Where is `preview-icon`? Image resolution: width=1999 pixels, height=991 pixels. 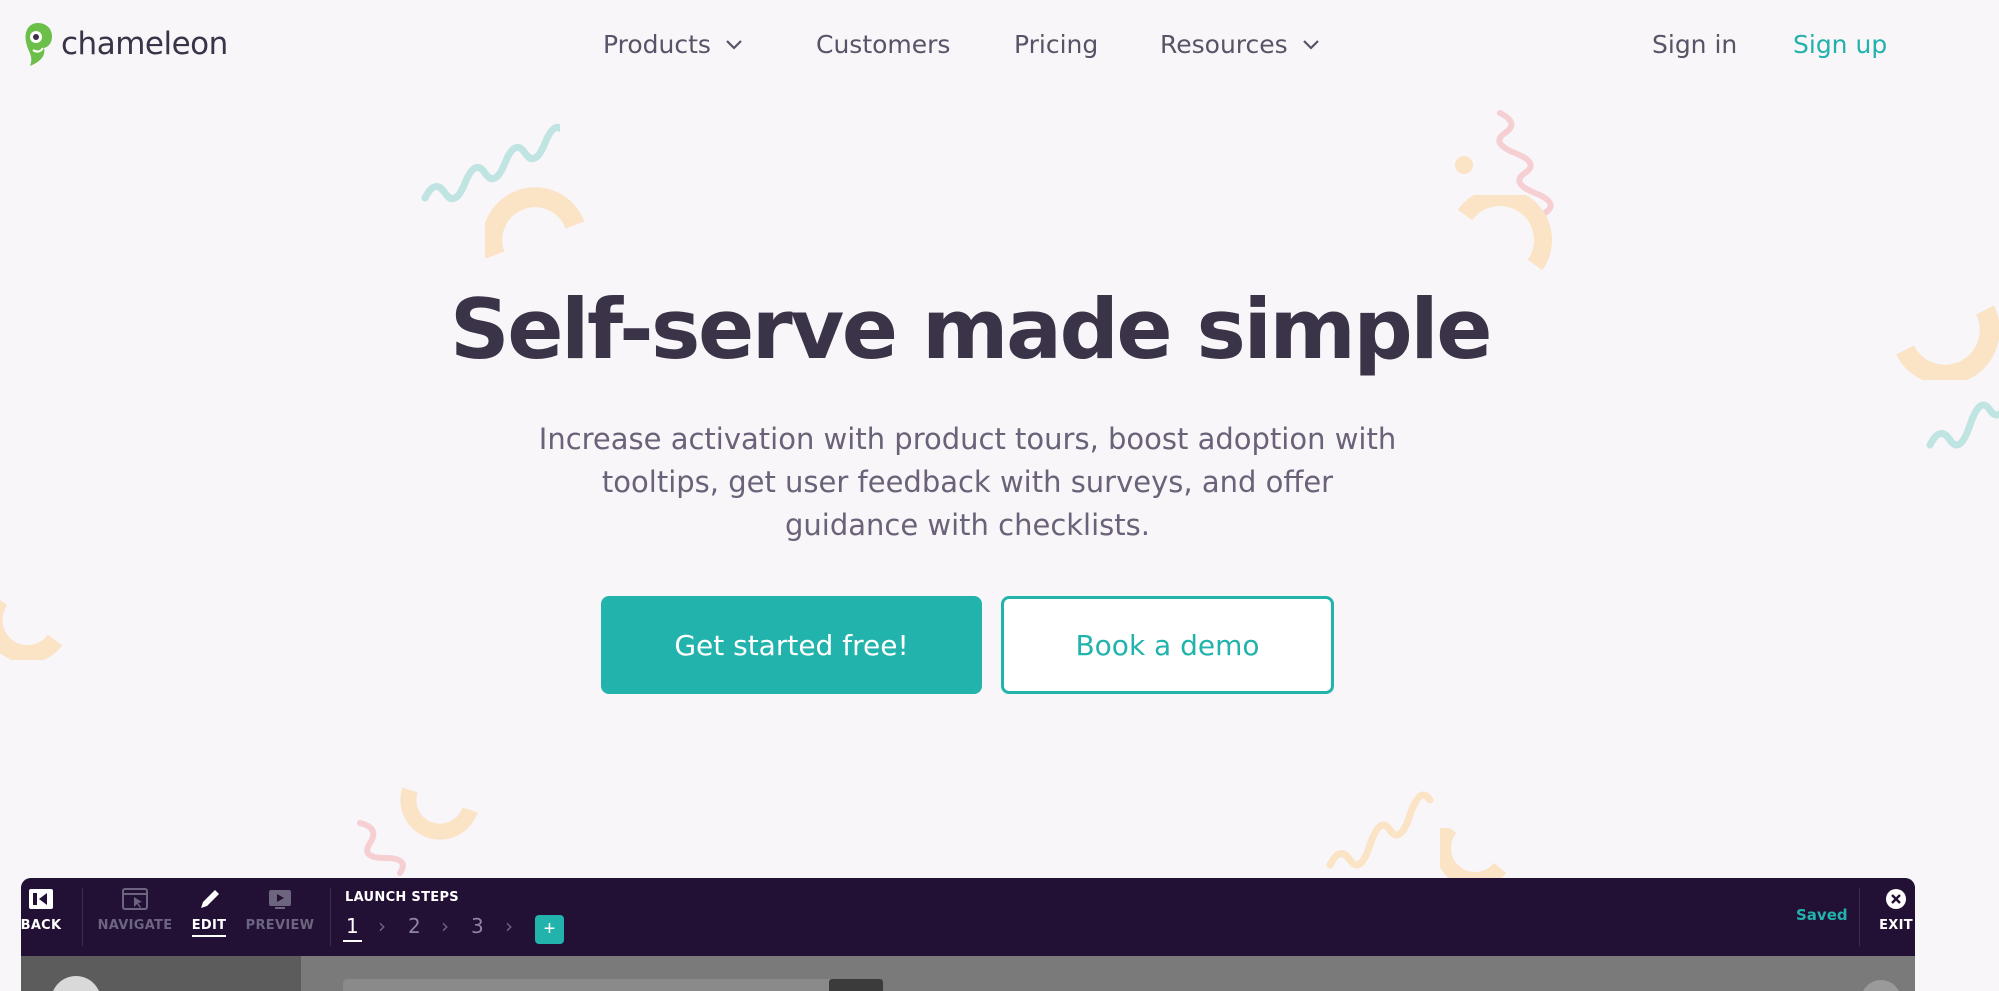
preview-icon is located at coordinates (280, 899).